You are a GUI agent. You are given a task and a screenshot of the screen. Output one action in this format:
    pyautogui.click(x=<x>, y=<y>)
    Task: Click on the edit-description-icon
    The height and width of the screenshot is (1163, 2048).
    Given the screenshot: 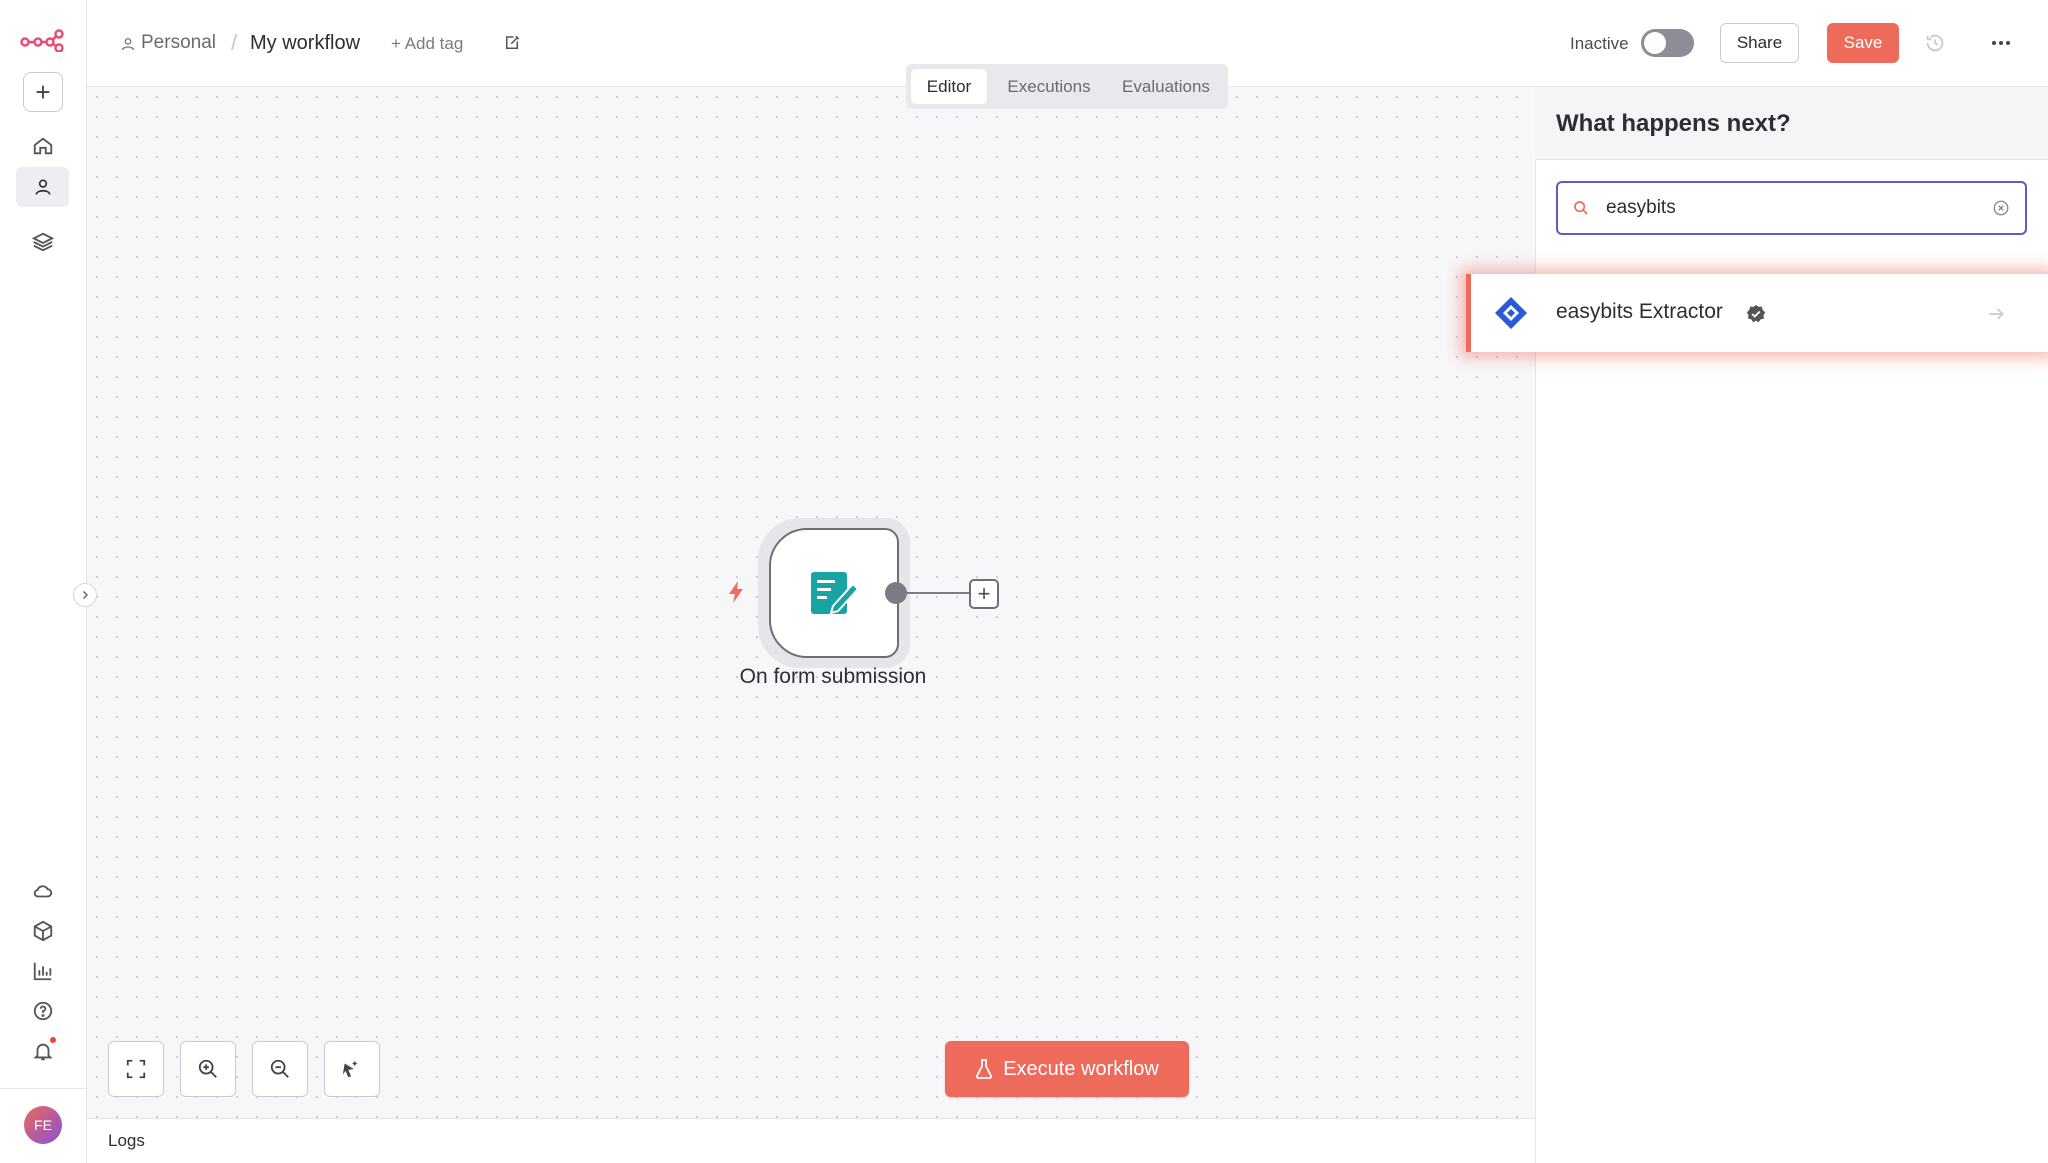 What is the action you would take?
    pyautogui.click(x=512, y=43)
    